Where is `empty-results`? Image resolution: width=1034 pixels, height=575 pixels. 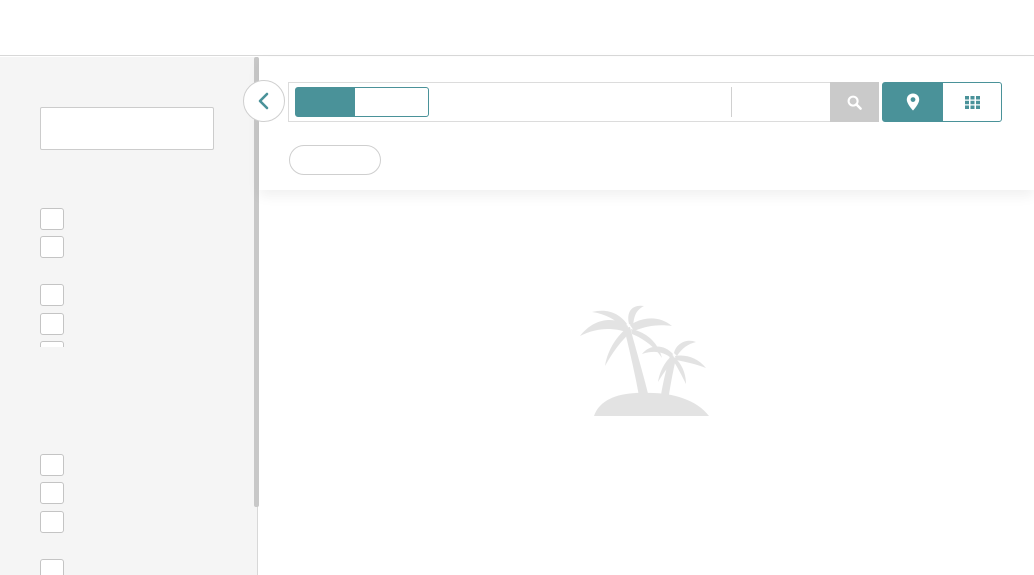
empty-results is located at coordinates (645, 360).